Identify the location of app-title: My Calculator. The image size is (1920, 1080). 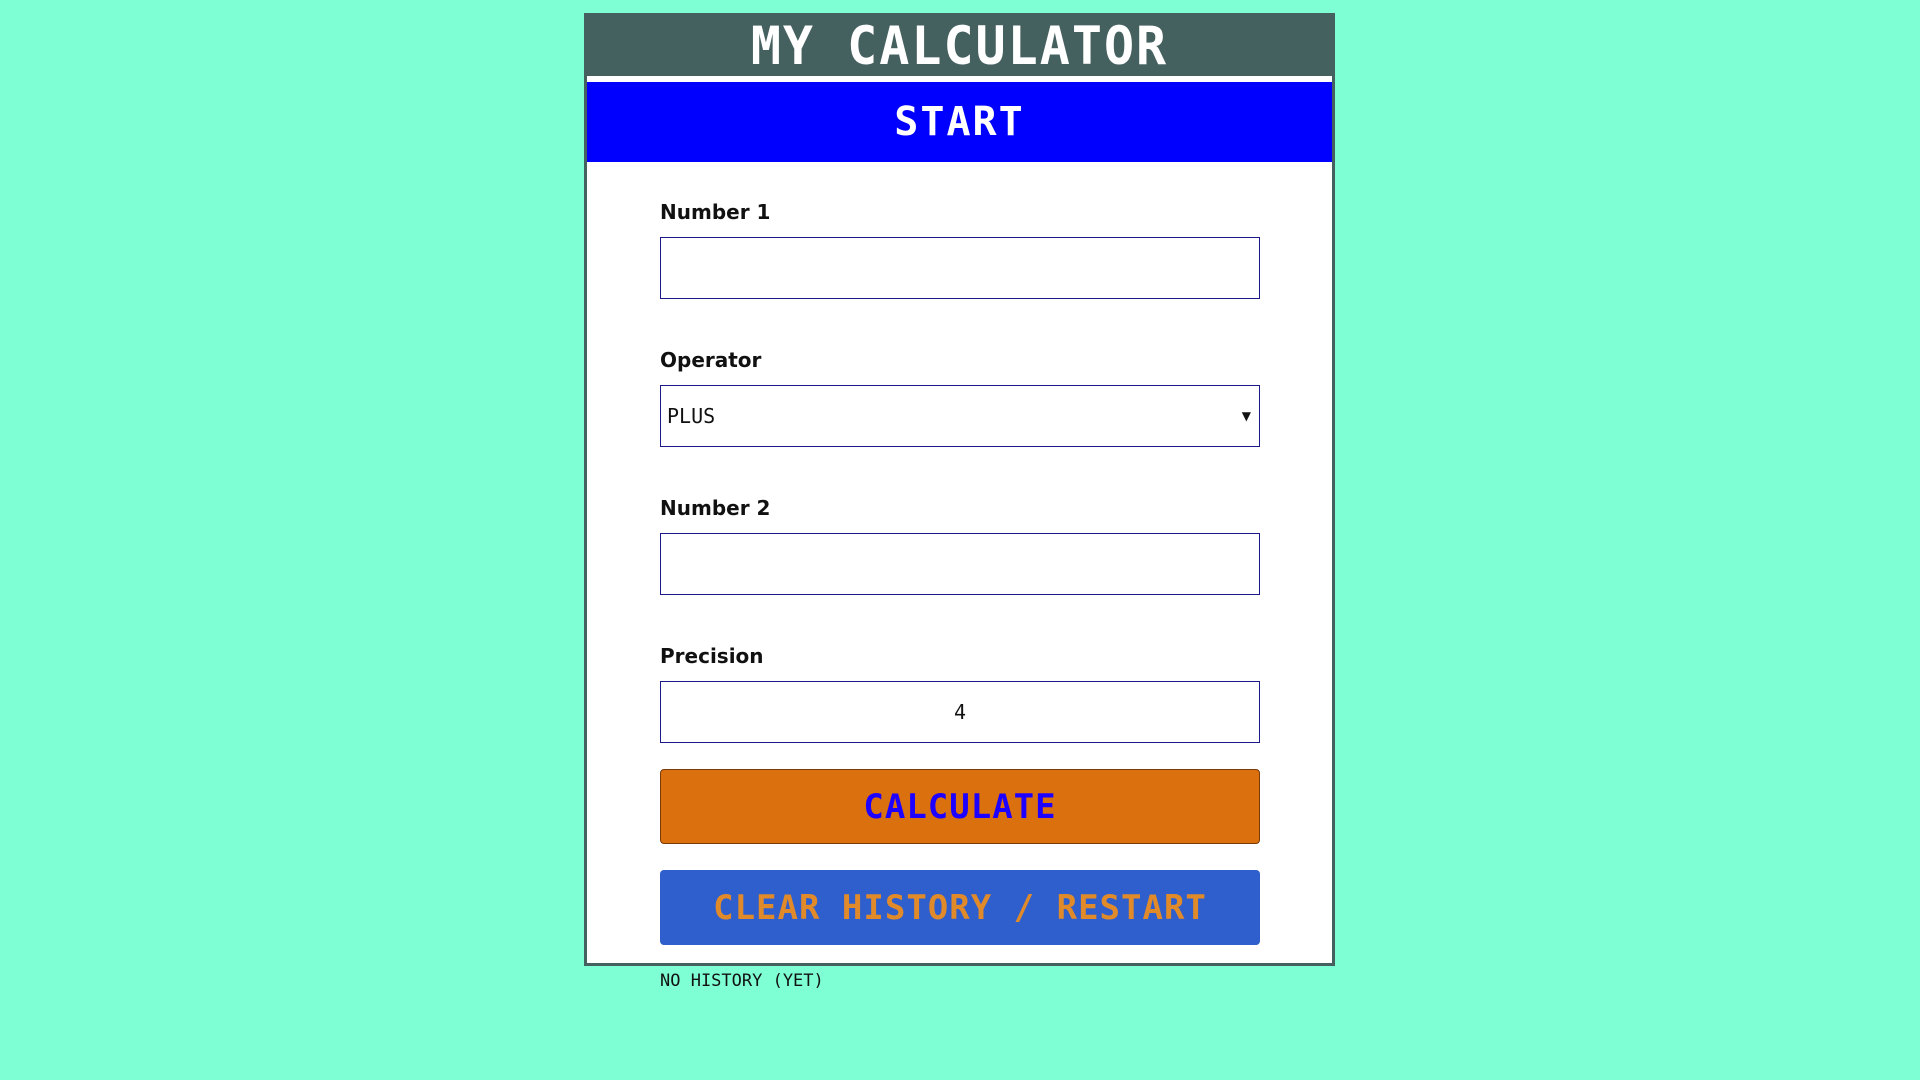
(959, 46).